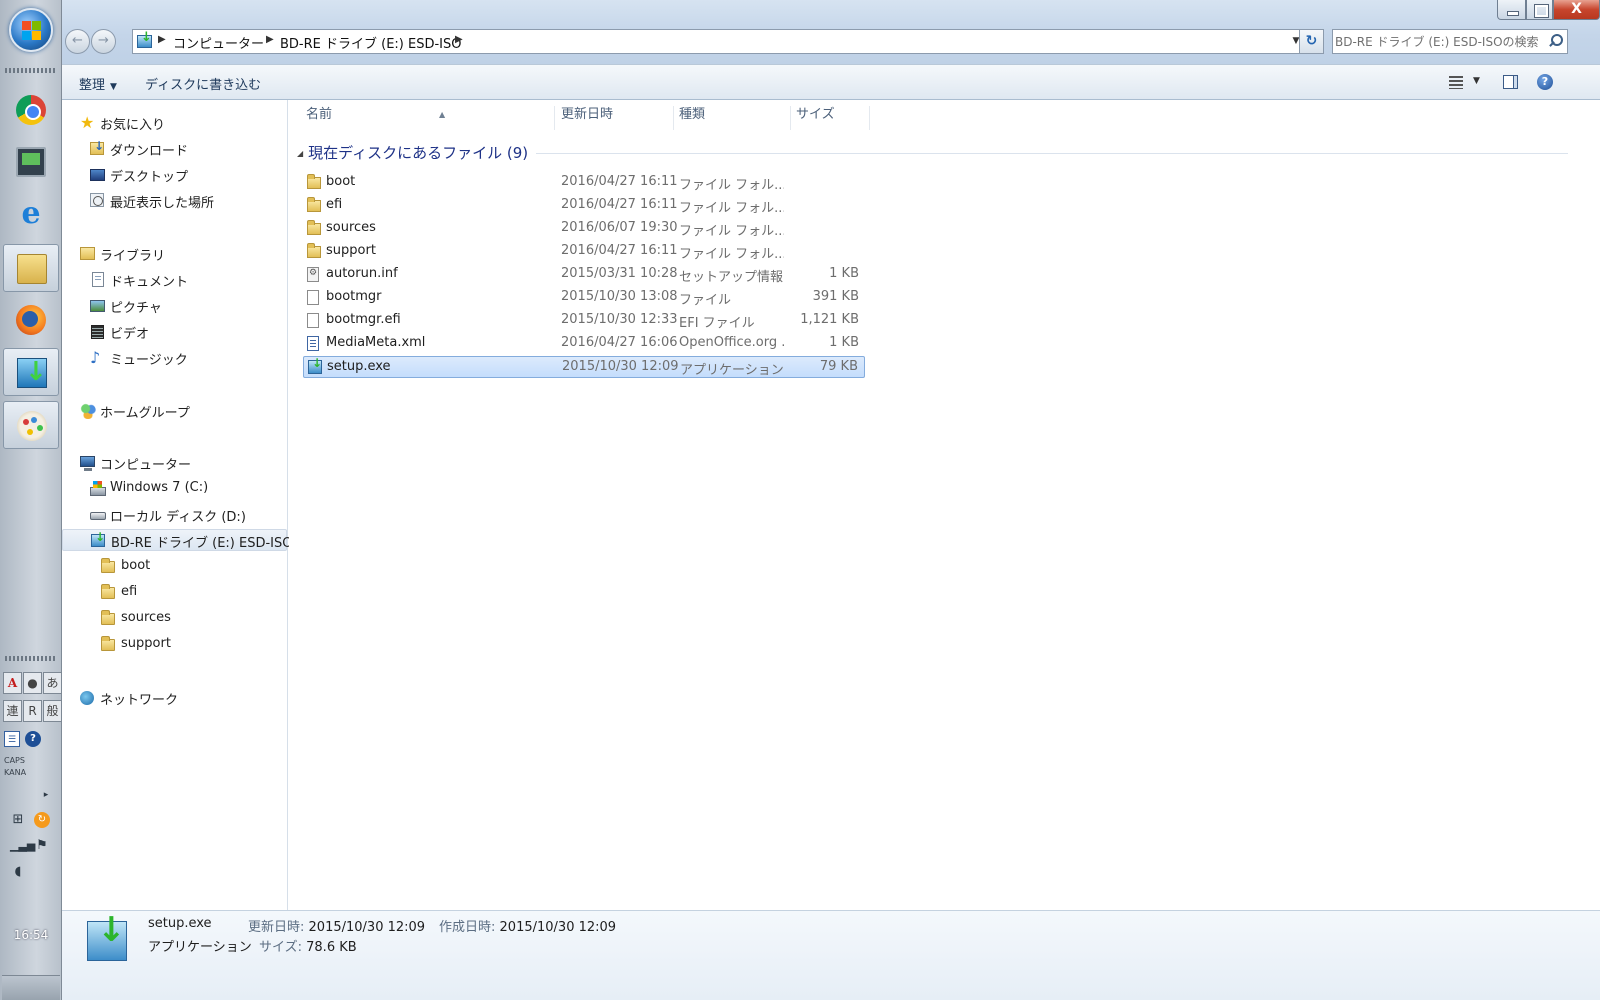  Describe the element at coordinates (77, 41) in the screenshot. I see `back-button: ←` at that location.